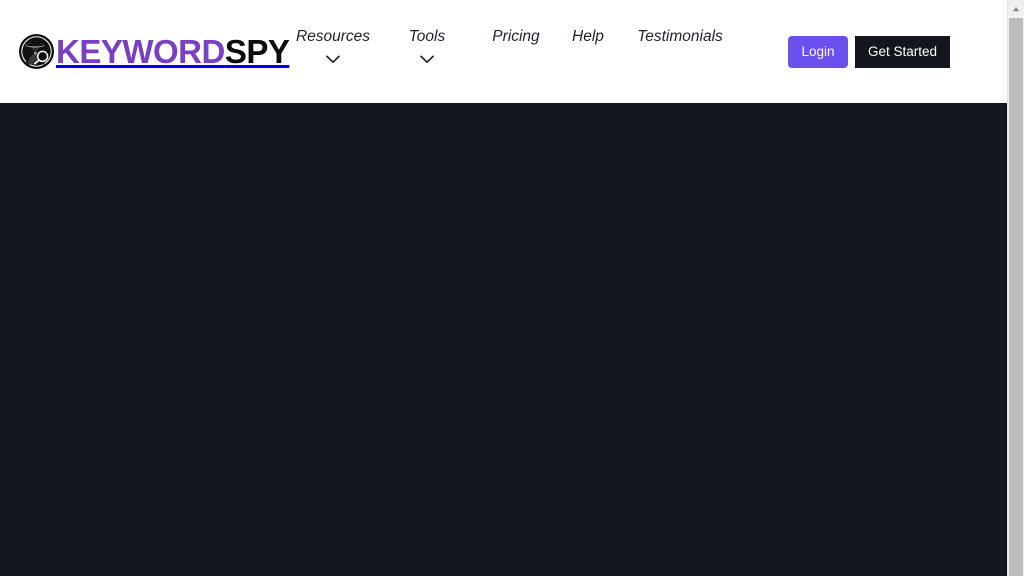  I want to click on scroll-up-arrow-icon, so click(1016, 8).